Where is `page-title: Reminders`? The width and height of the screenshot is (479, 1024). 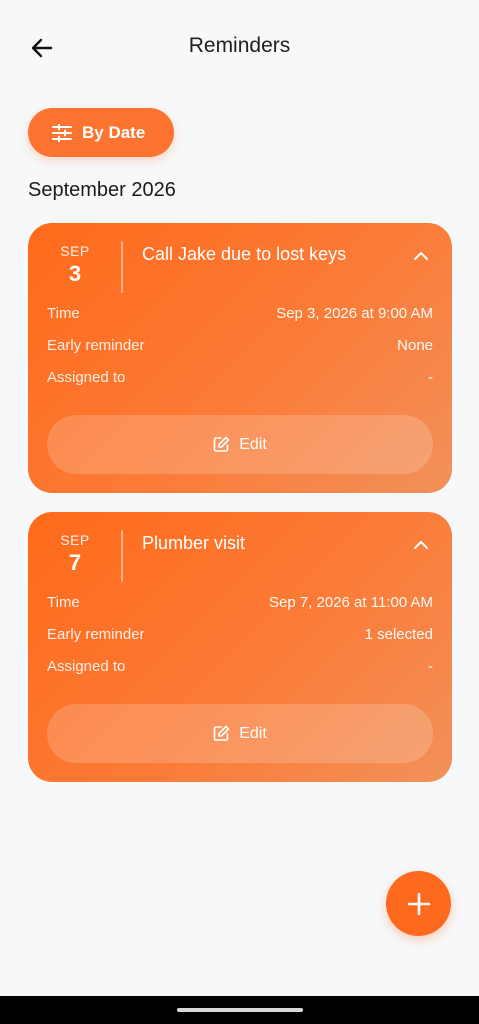
page-title: Reminders is located at coordinates (239, 45).